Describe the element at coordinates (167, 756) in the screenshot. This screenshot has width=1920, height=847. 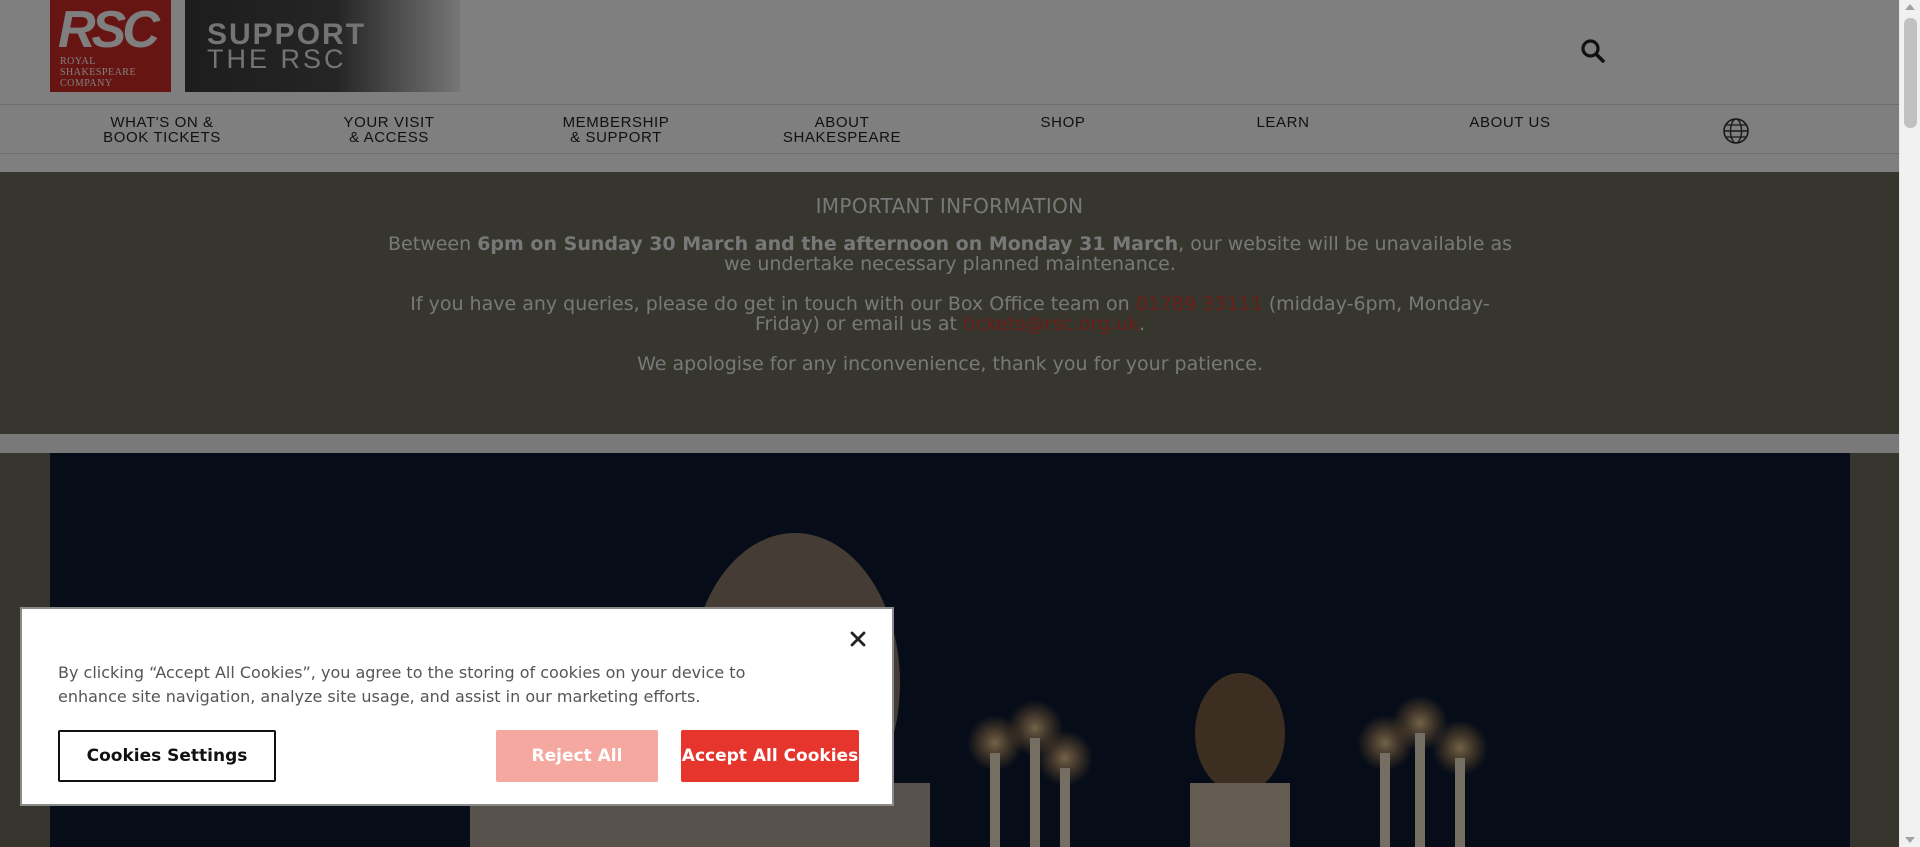
I see `cookies-settings-button: Cookies Settings` at that location.